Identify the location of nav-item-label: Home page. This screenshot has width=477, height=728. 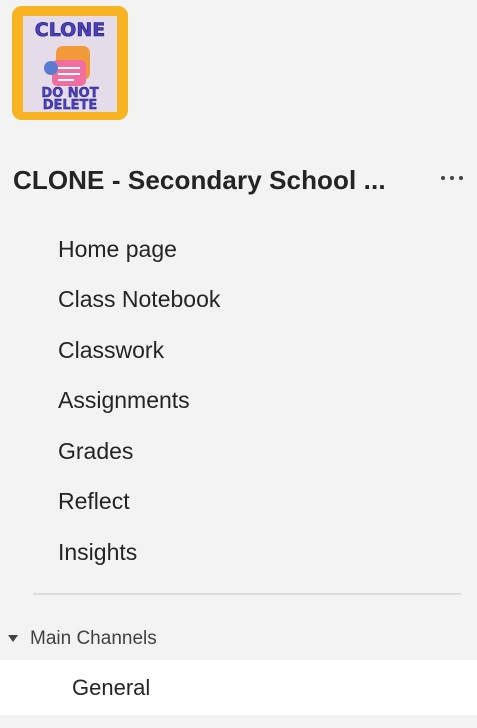
(117, 248).